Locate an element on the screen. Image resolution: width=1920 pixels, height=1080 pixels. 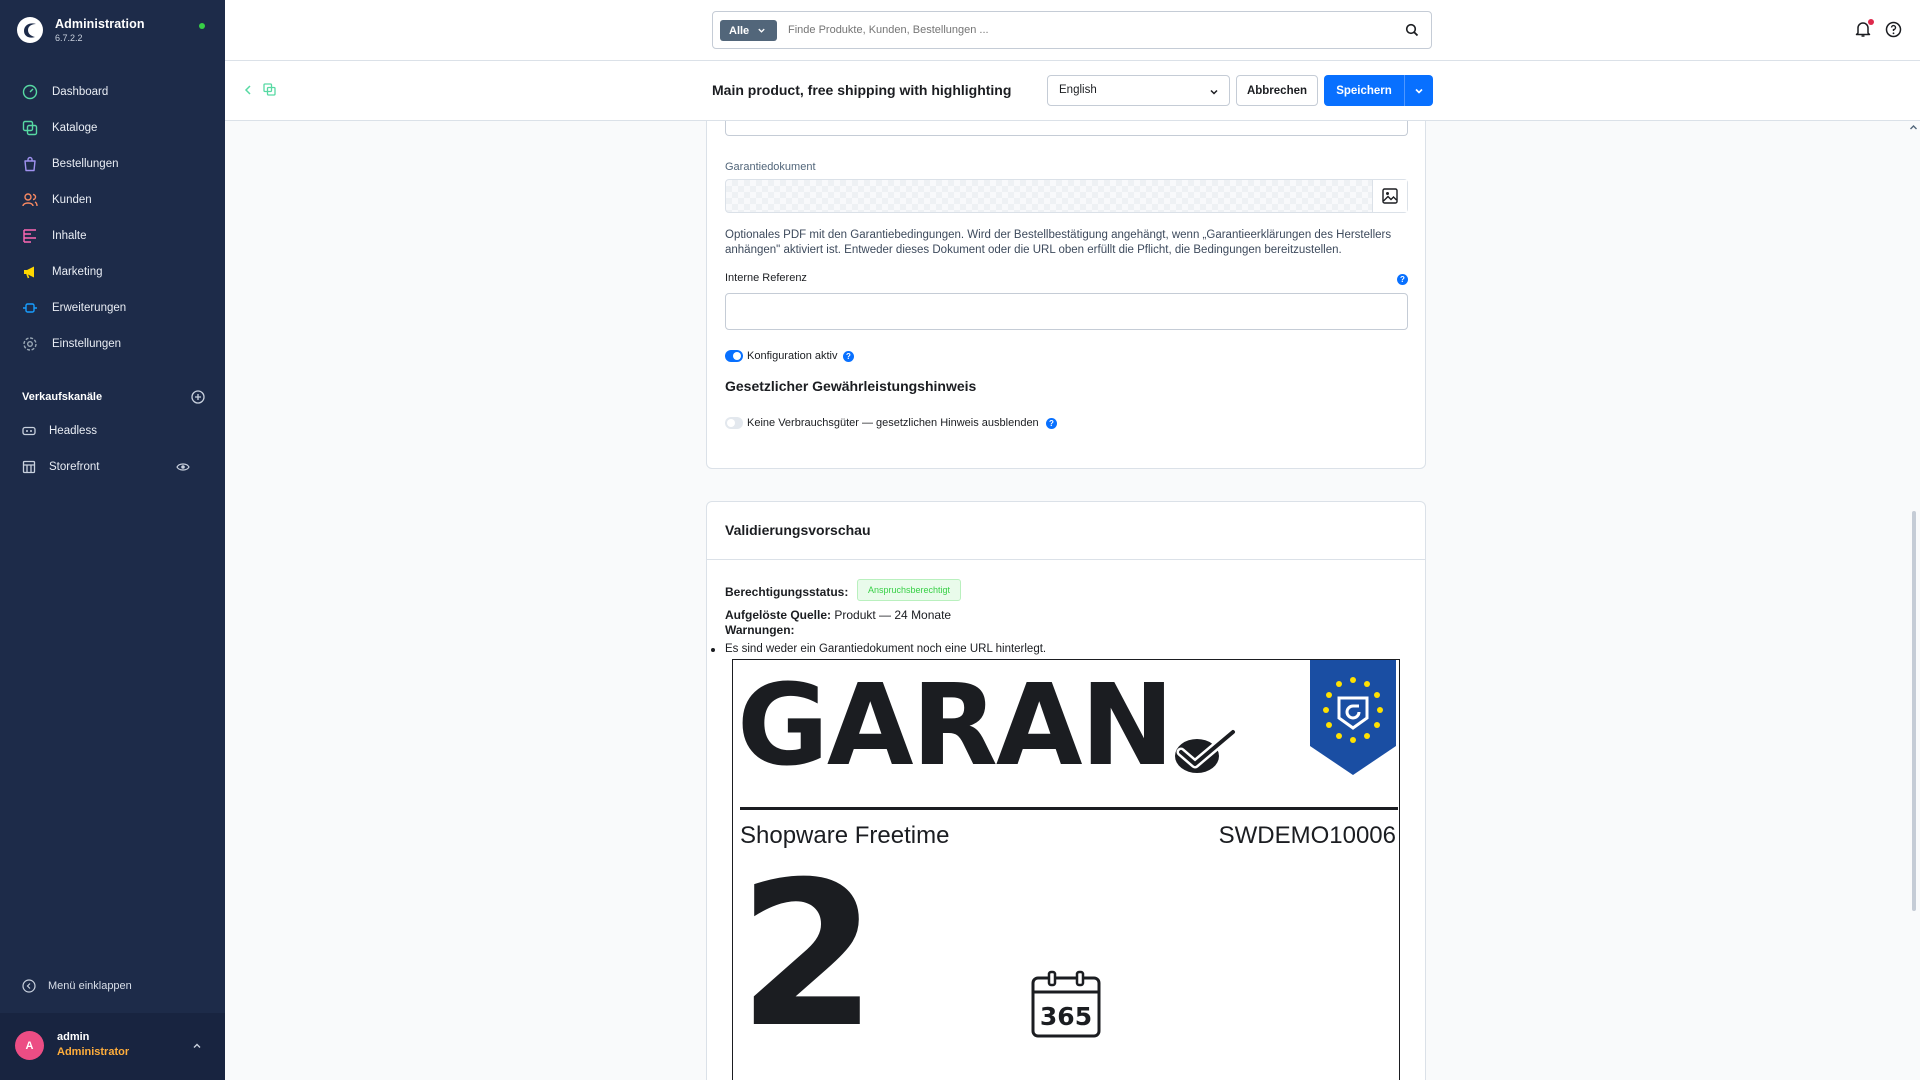
marketing-icon is located at coordinates (29, 272).